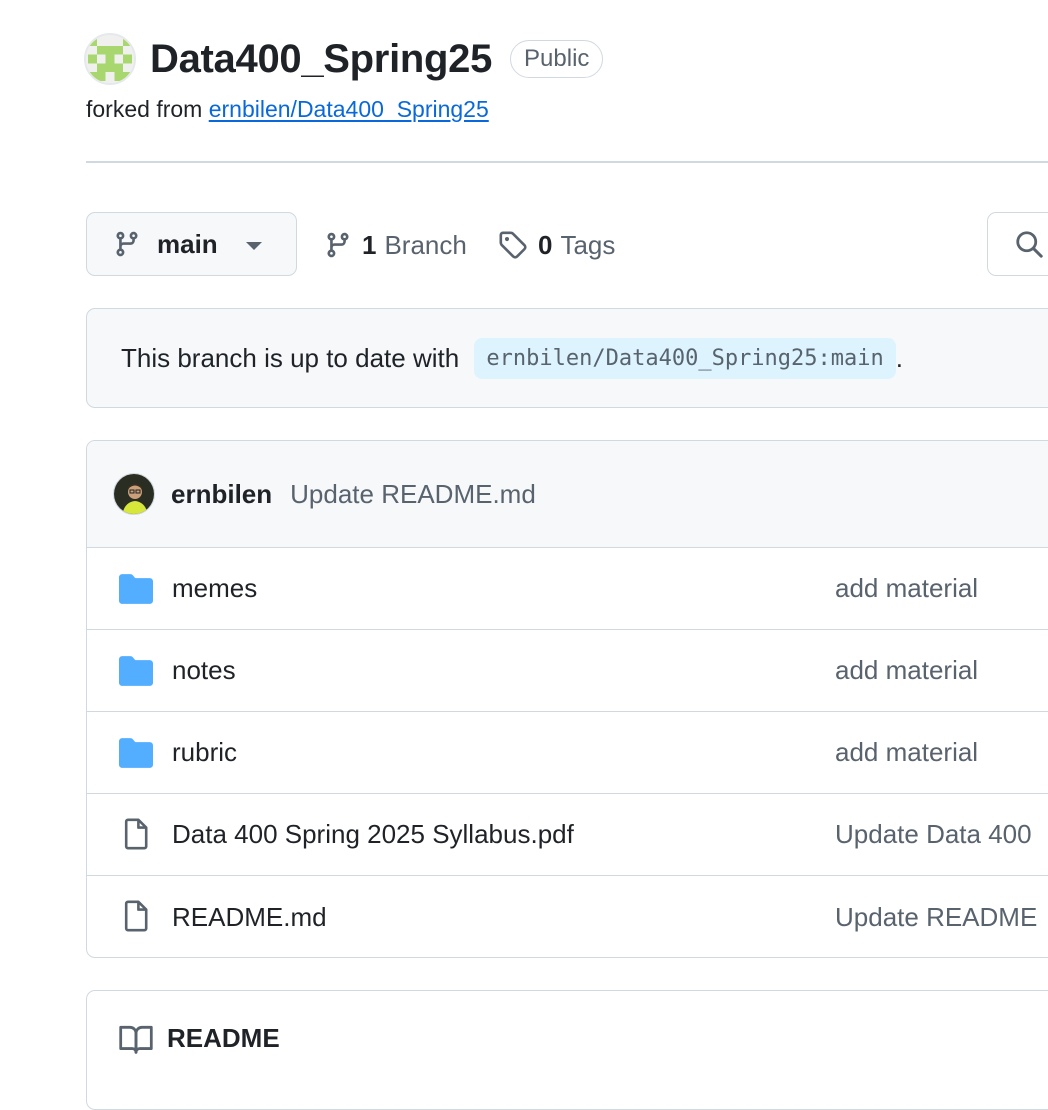  What do you see at coordinates (425, 244) in the screenshot?
I see `branches-label: Branch` at bounding box center [425, 244].